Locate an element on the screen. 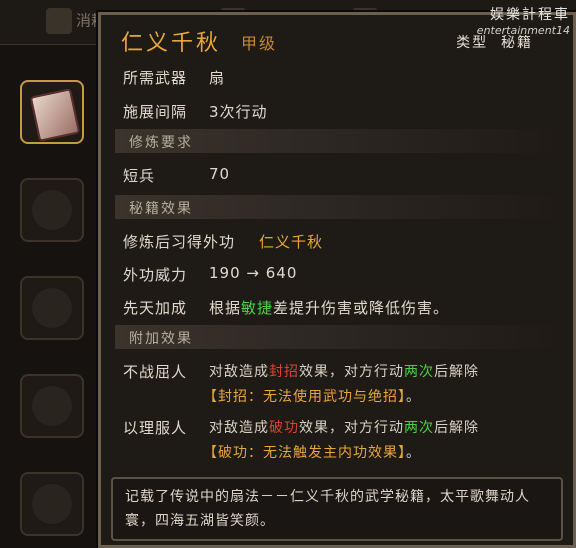  section-requirements: 修炼要求 is located at coordinates (340, 141).